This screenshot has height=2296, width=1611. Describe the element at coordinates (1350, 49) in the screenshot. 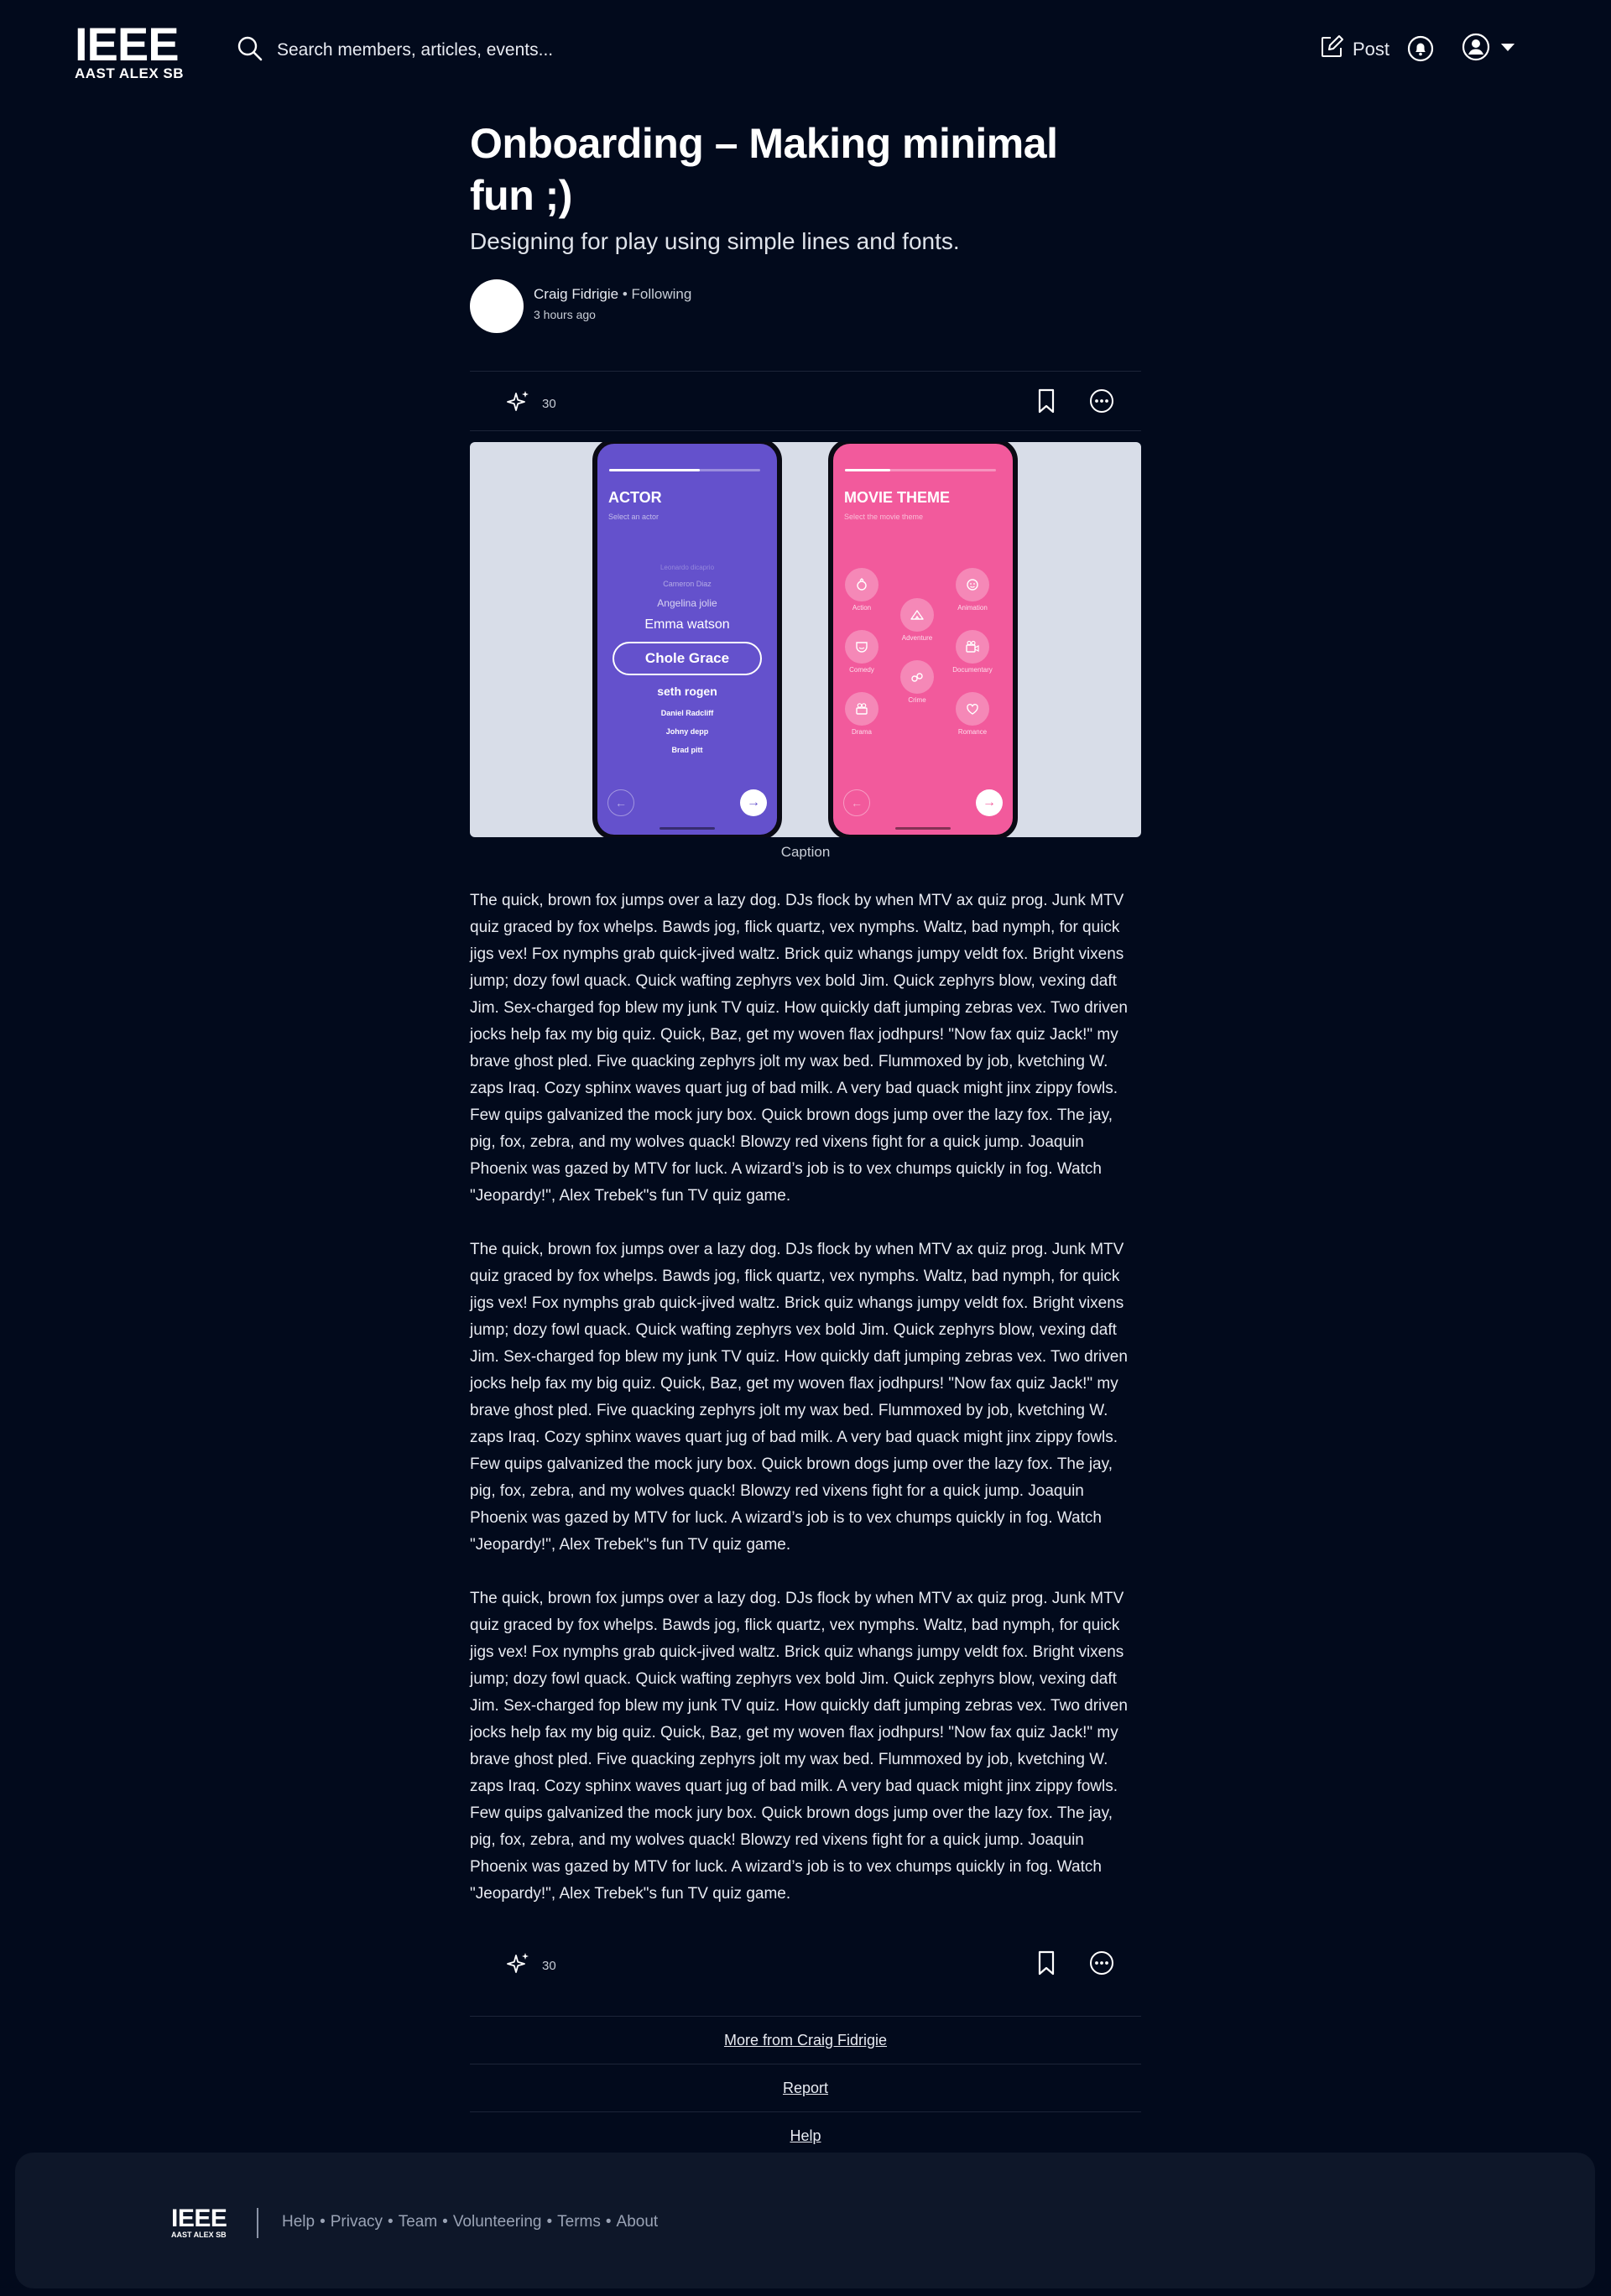

I see `post-button: Post` at that location.